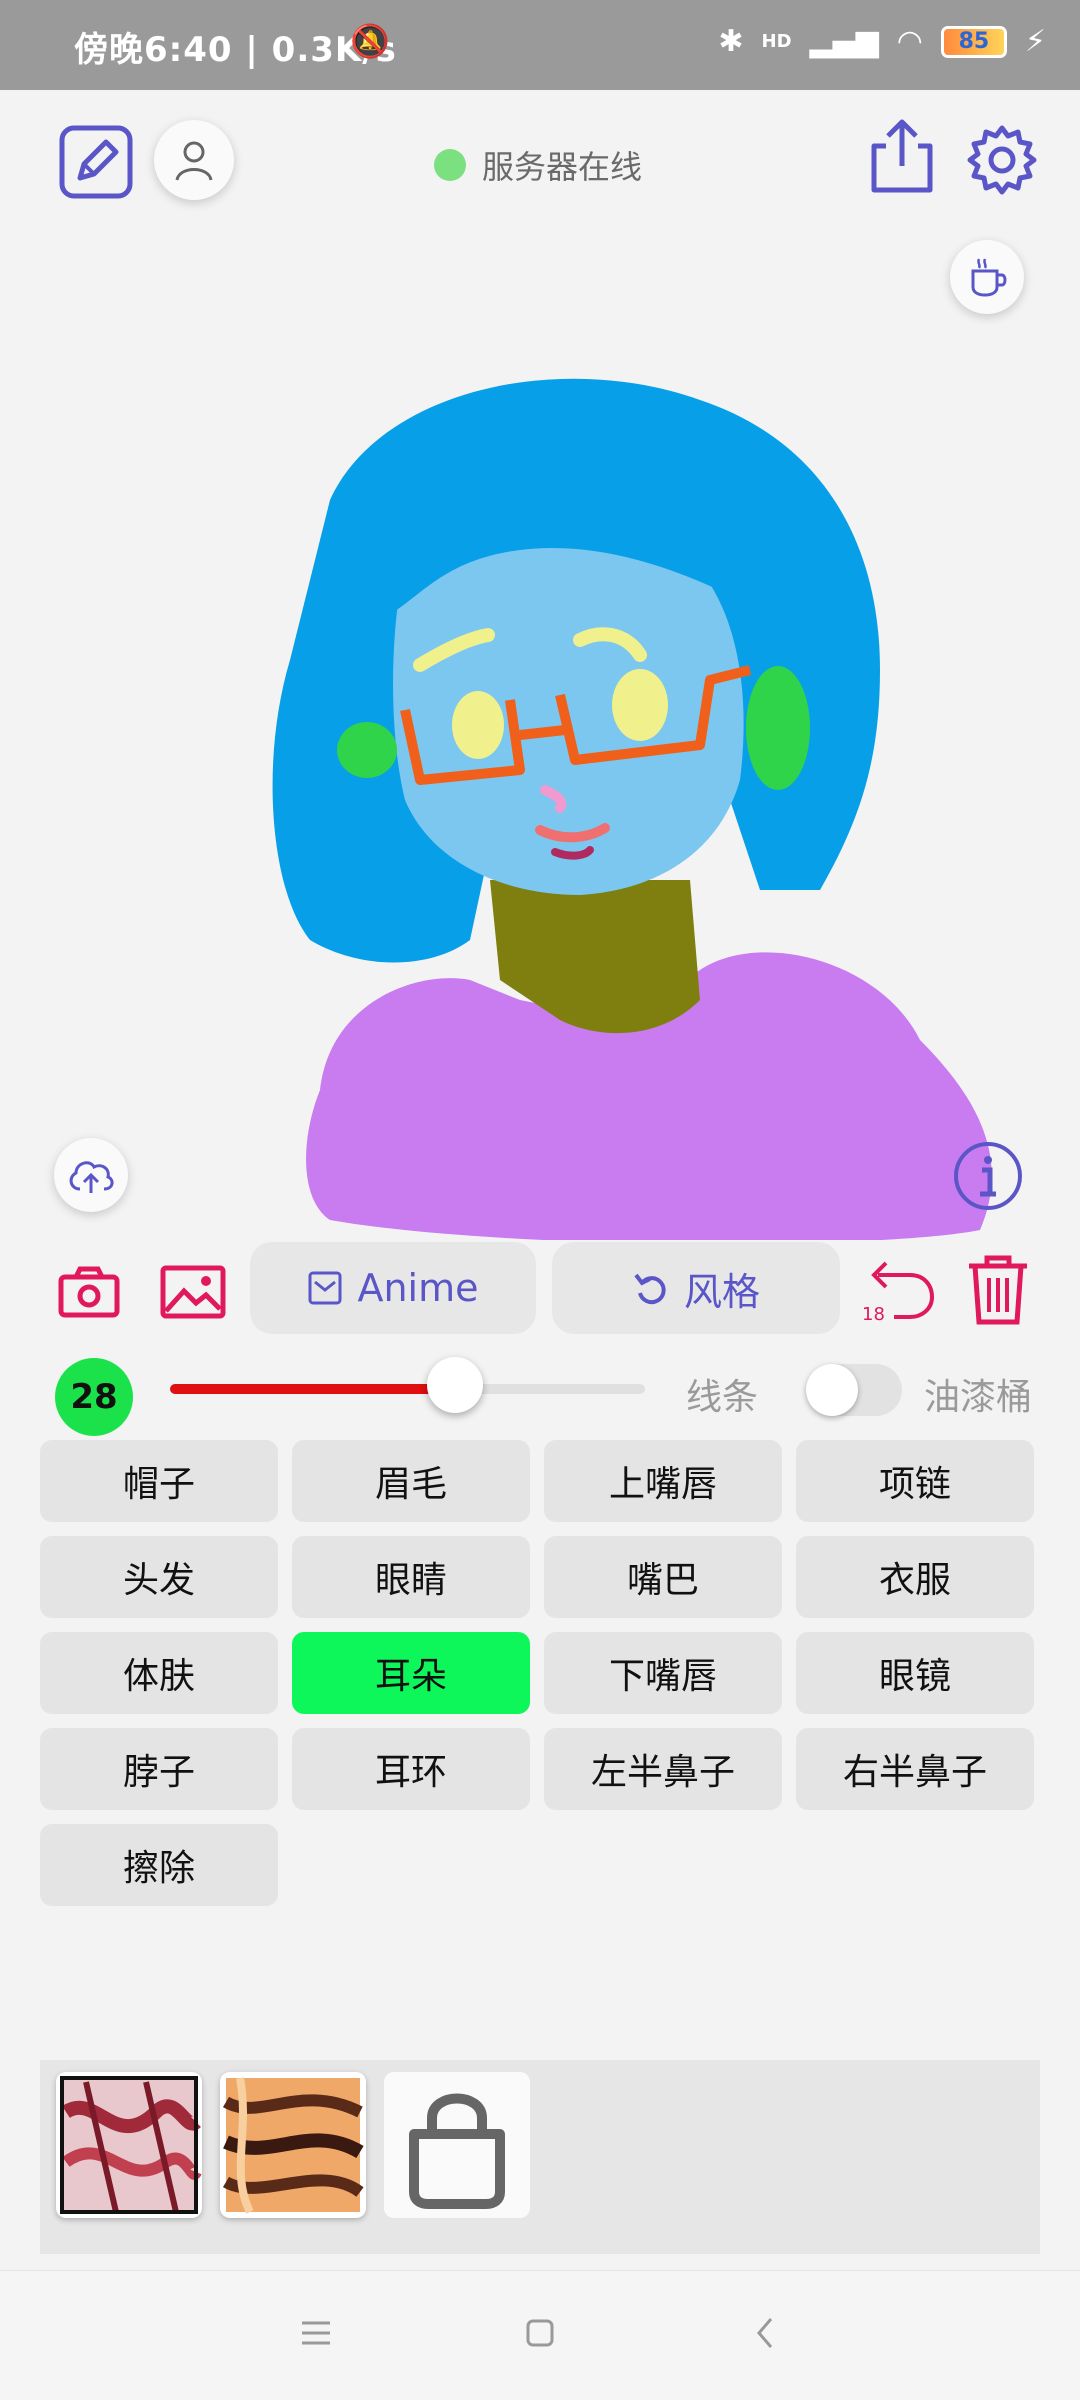 Image resolution: width=1080 pixels, height=2400 pixels. Describe the element at coordinates (914, 1484) in the screenshot. I see `part-label: 项链` at that location.